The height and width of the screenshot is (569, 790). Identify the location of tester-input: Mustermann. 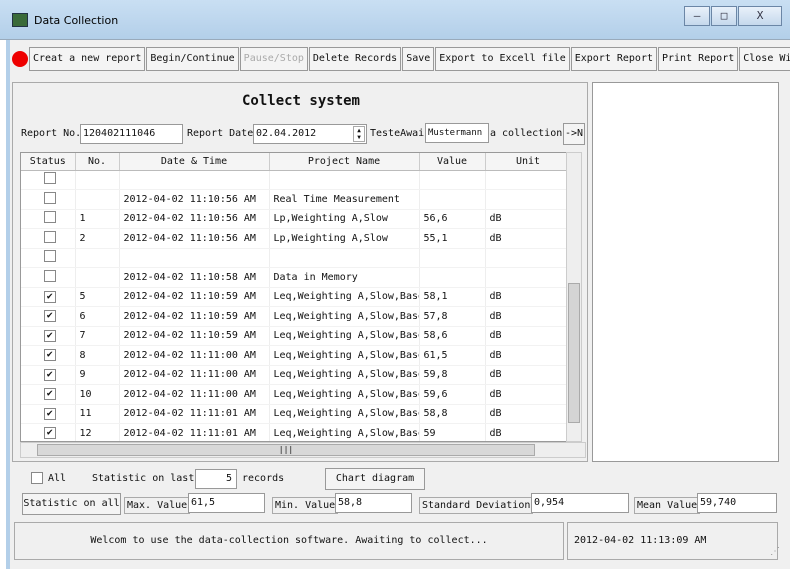
(457, 133).